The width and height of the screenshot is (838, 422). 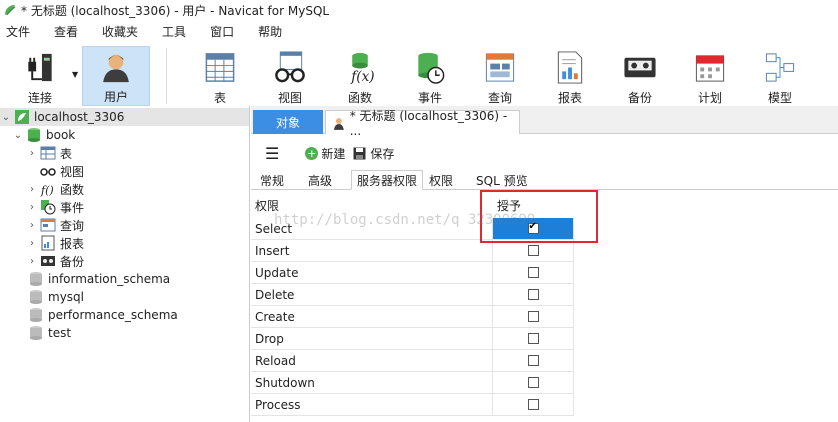 I want to click on privilege-name: Shutdown, so click(x=372, y=383).